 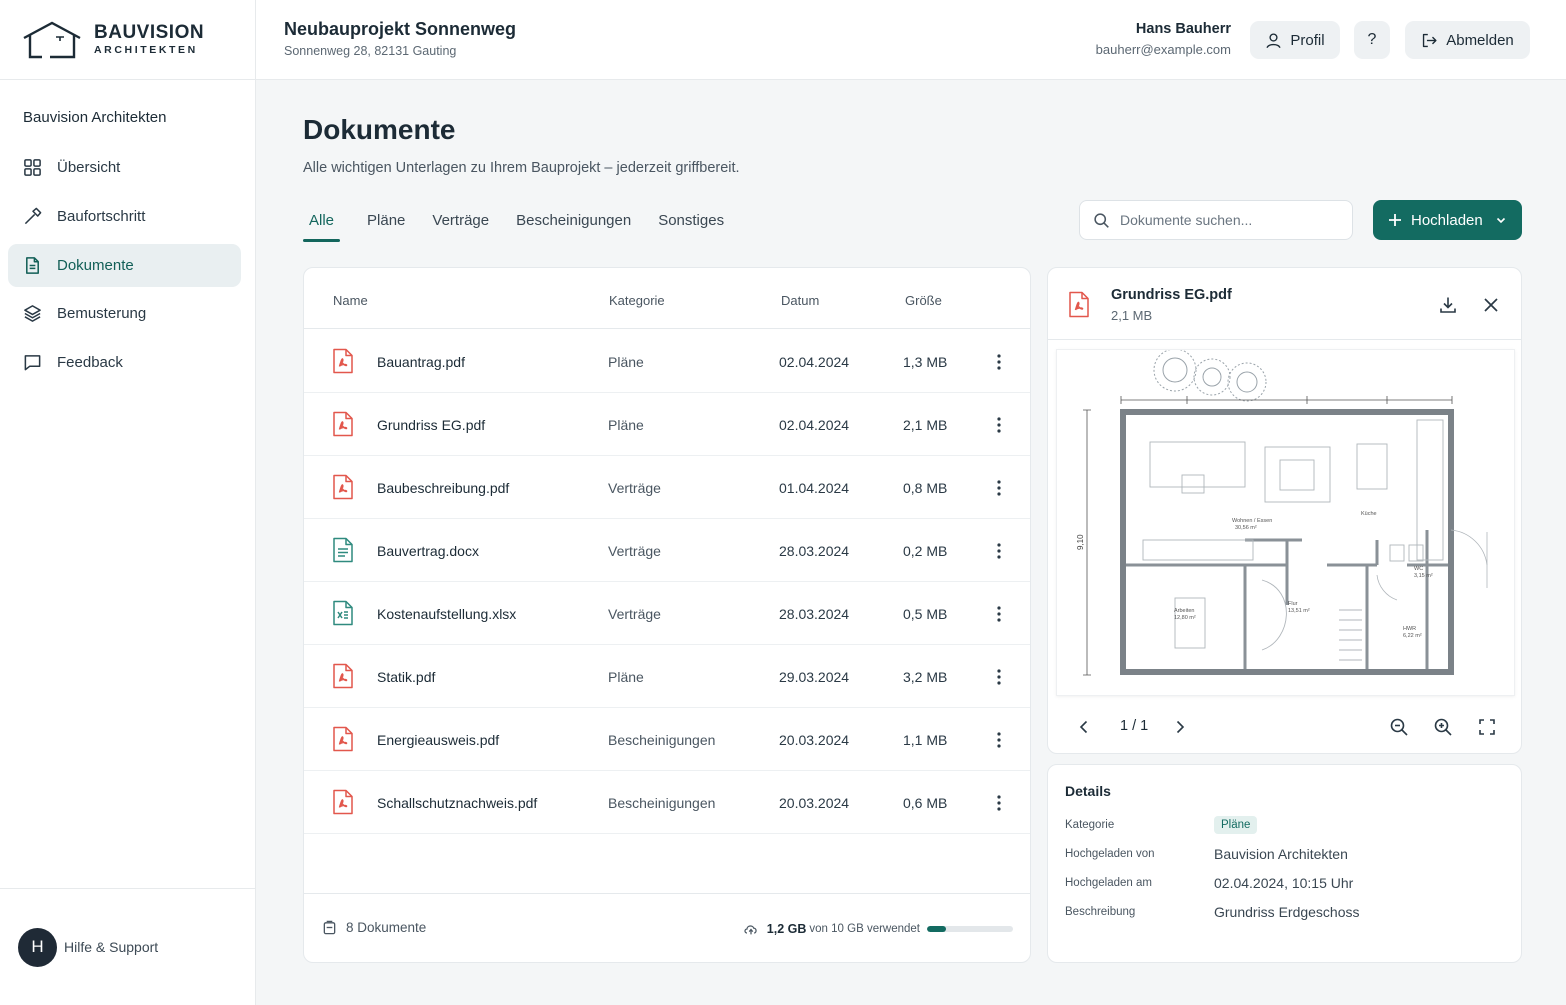 What do you see at coordinates (923, 300) in the screenshot?
I see `column-size: Größe` at bounding box center [923, 300].